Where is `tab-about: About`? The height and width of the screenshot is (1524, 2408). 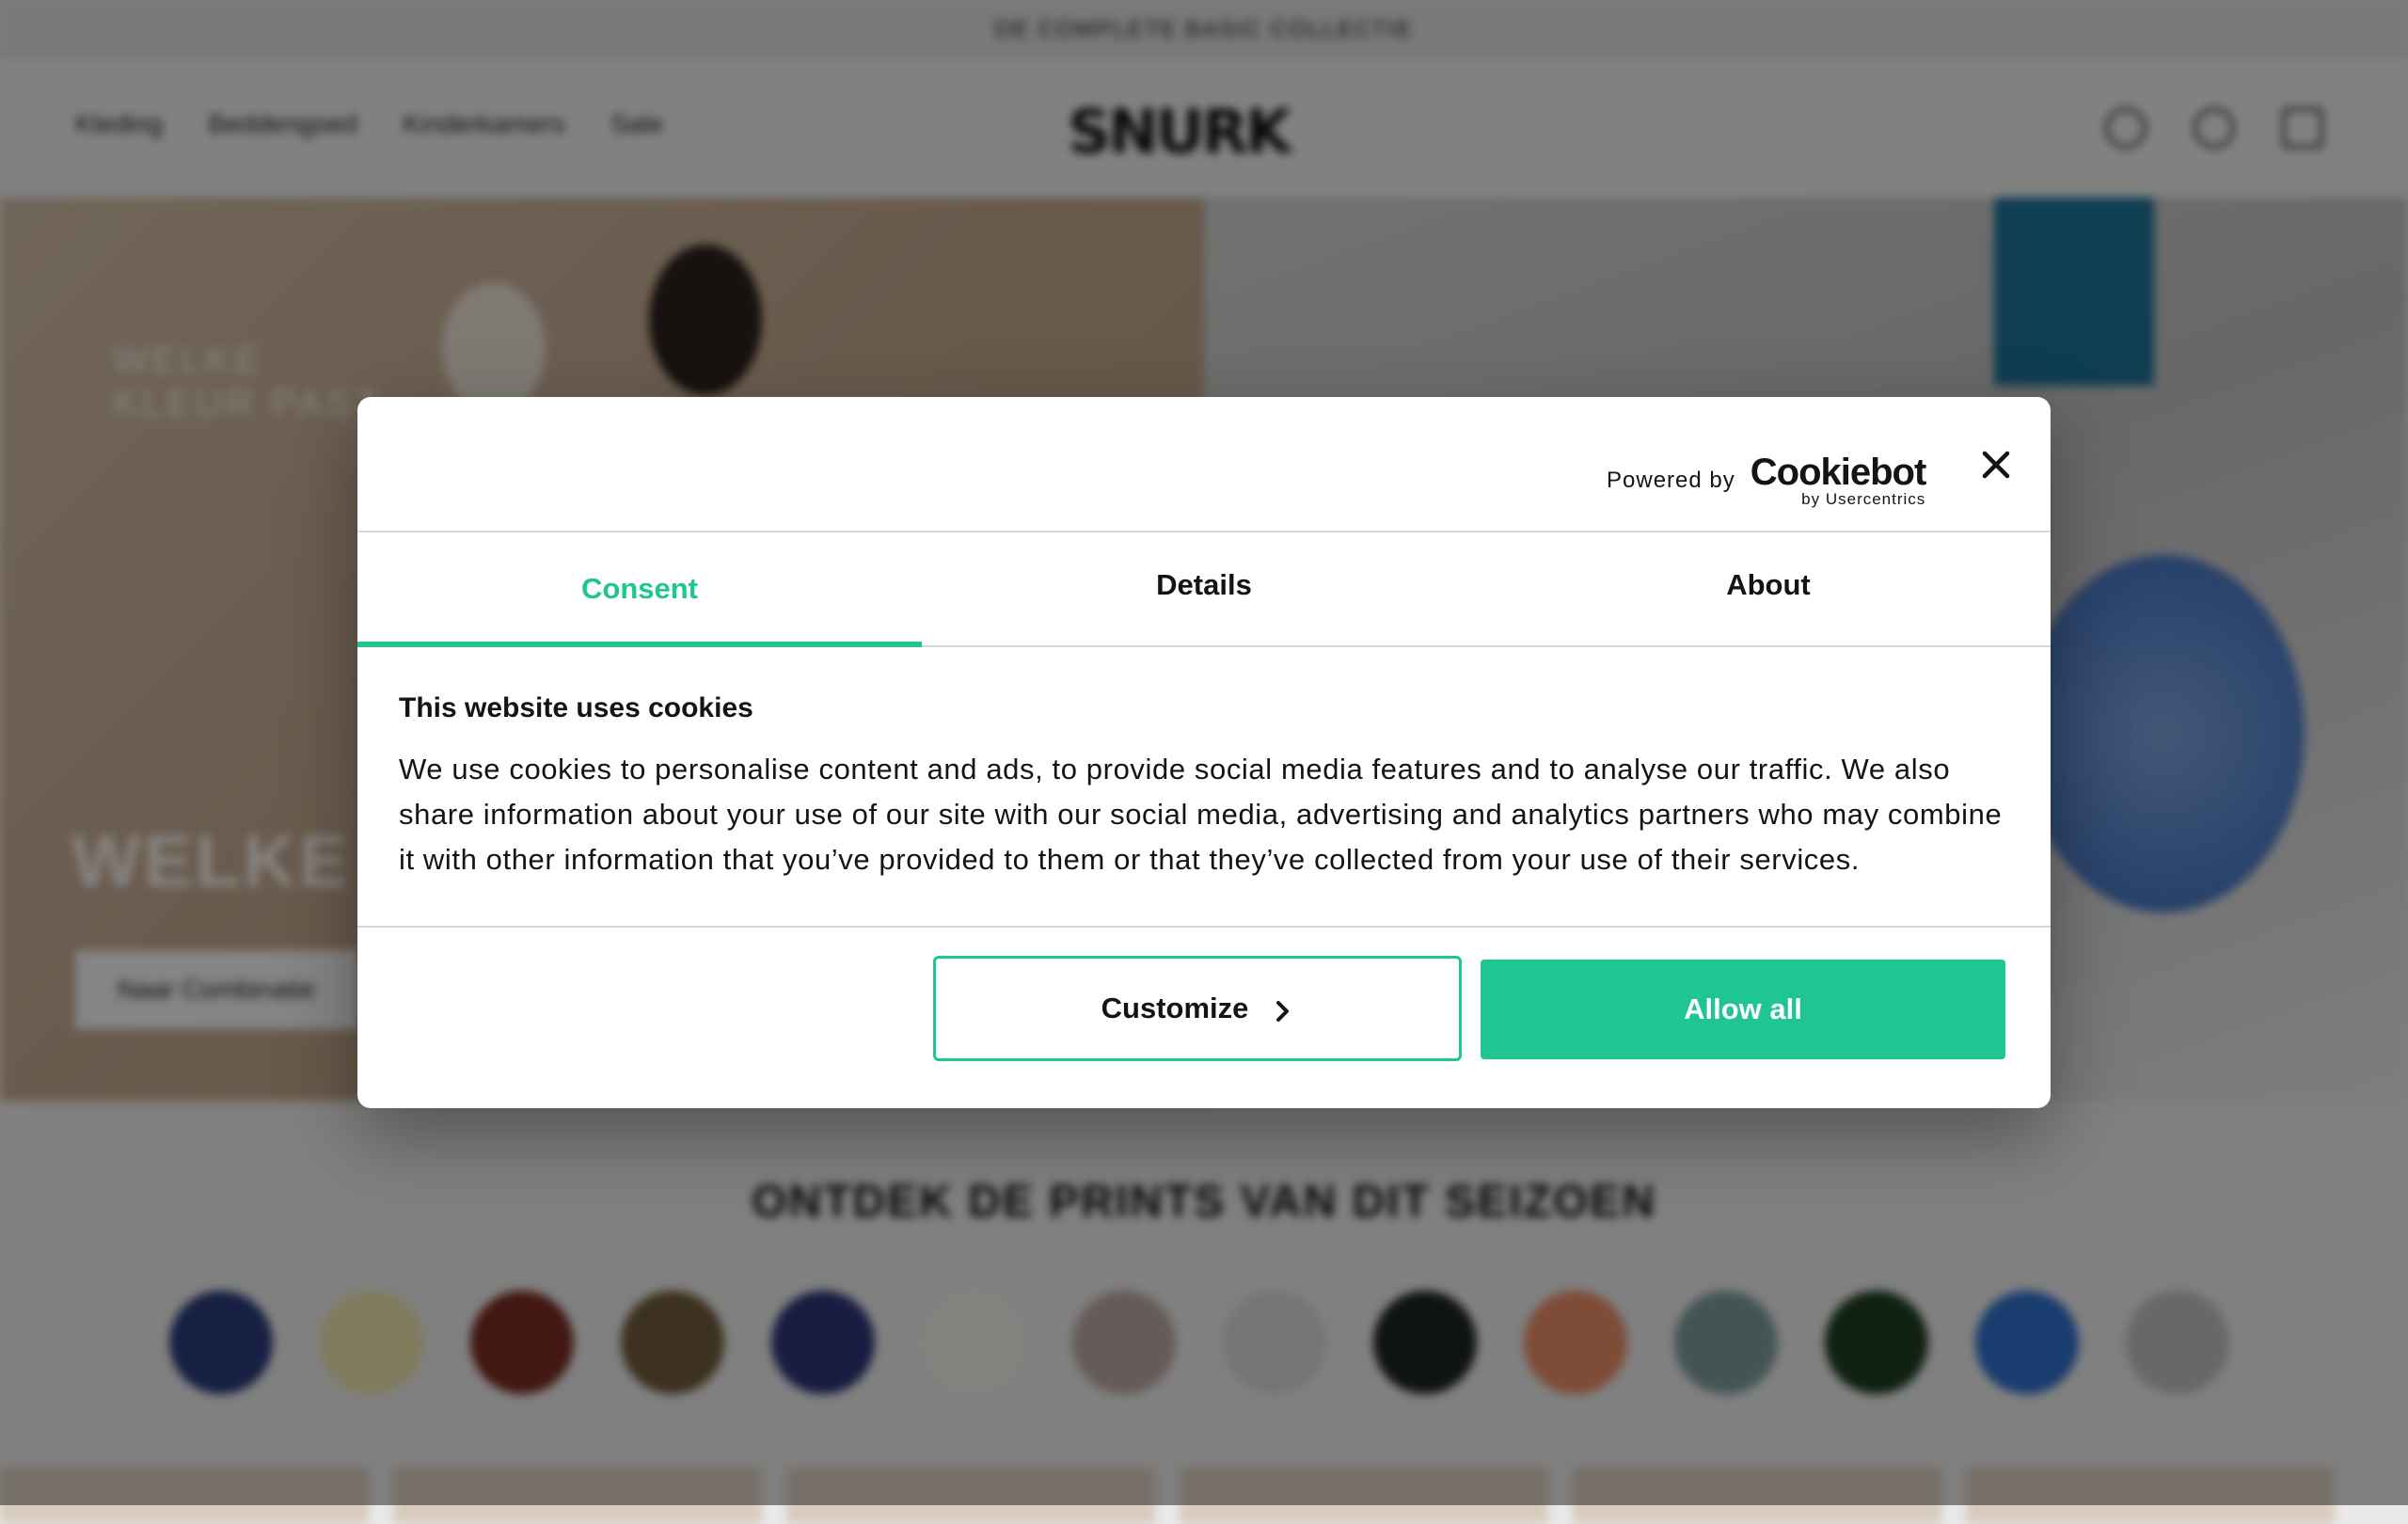
tab-about: About is located at coordinates (1769, 589).